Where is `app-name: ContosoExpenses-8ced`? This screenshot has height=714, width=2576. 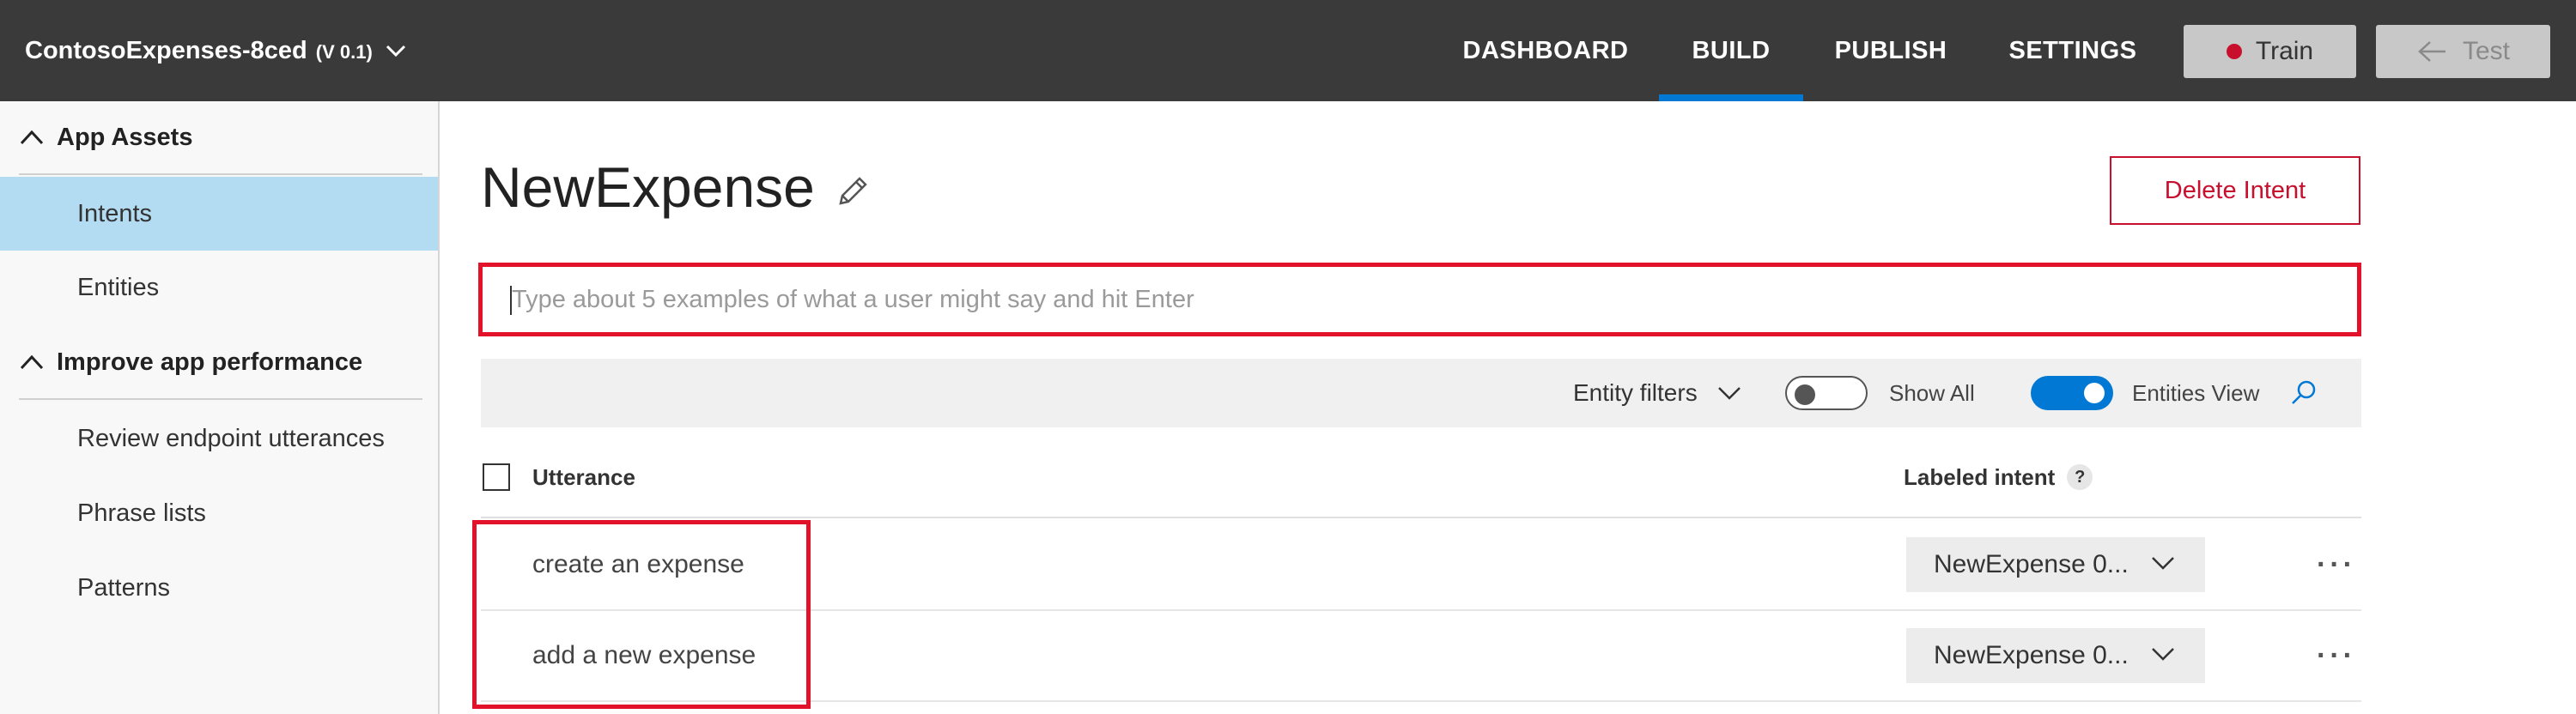
app-name: ContosoExpenses-8ced is located at coordinates (166, 50).